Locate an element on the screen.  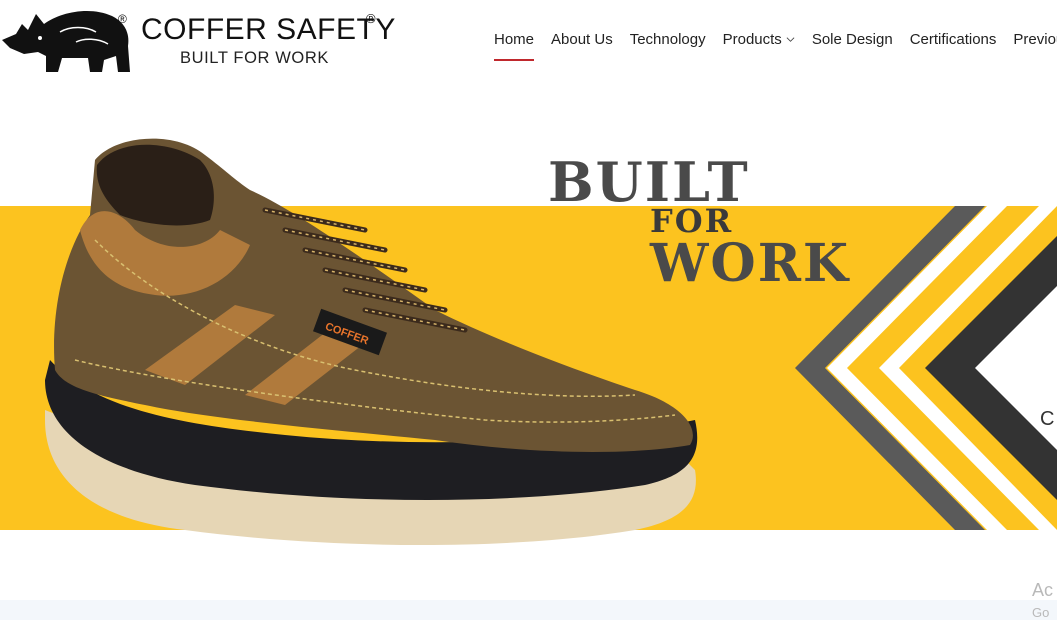
nav-certifications: Certifications is located at coordinates (953, 39).